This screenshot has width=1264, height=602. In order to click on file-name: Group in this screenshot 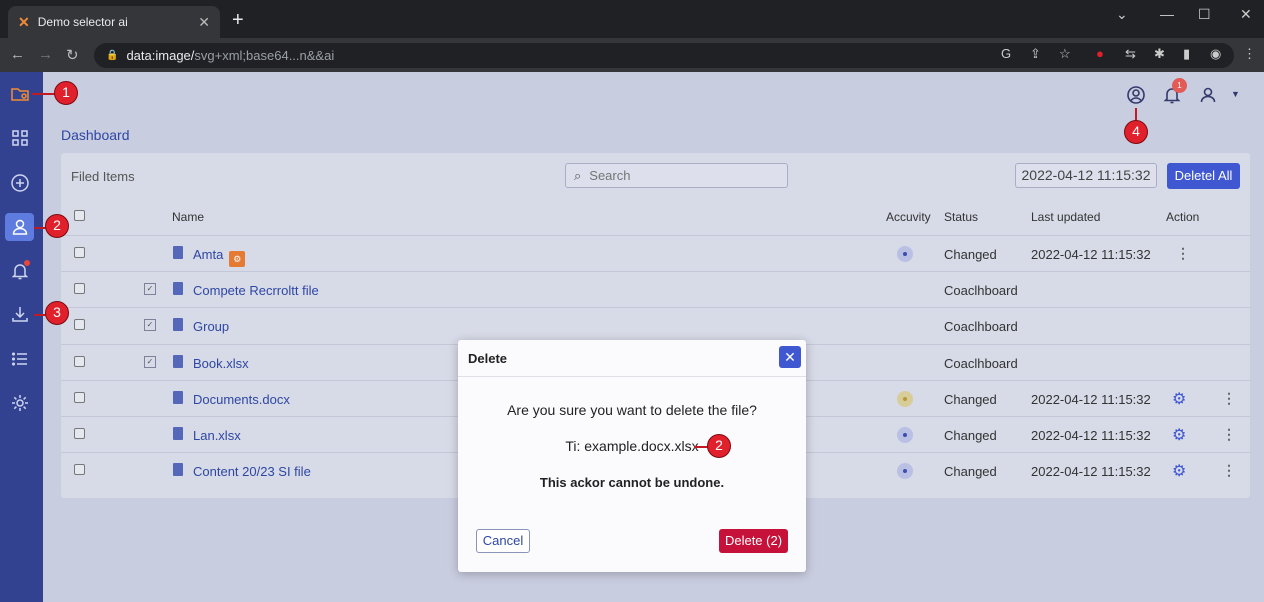, I will do `click(211, 326)`.